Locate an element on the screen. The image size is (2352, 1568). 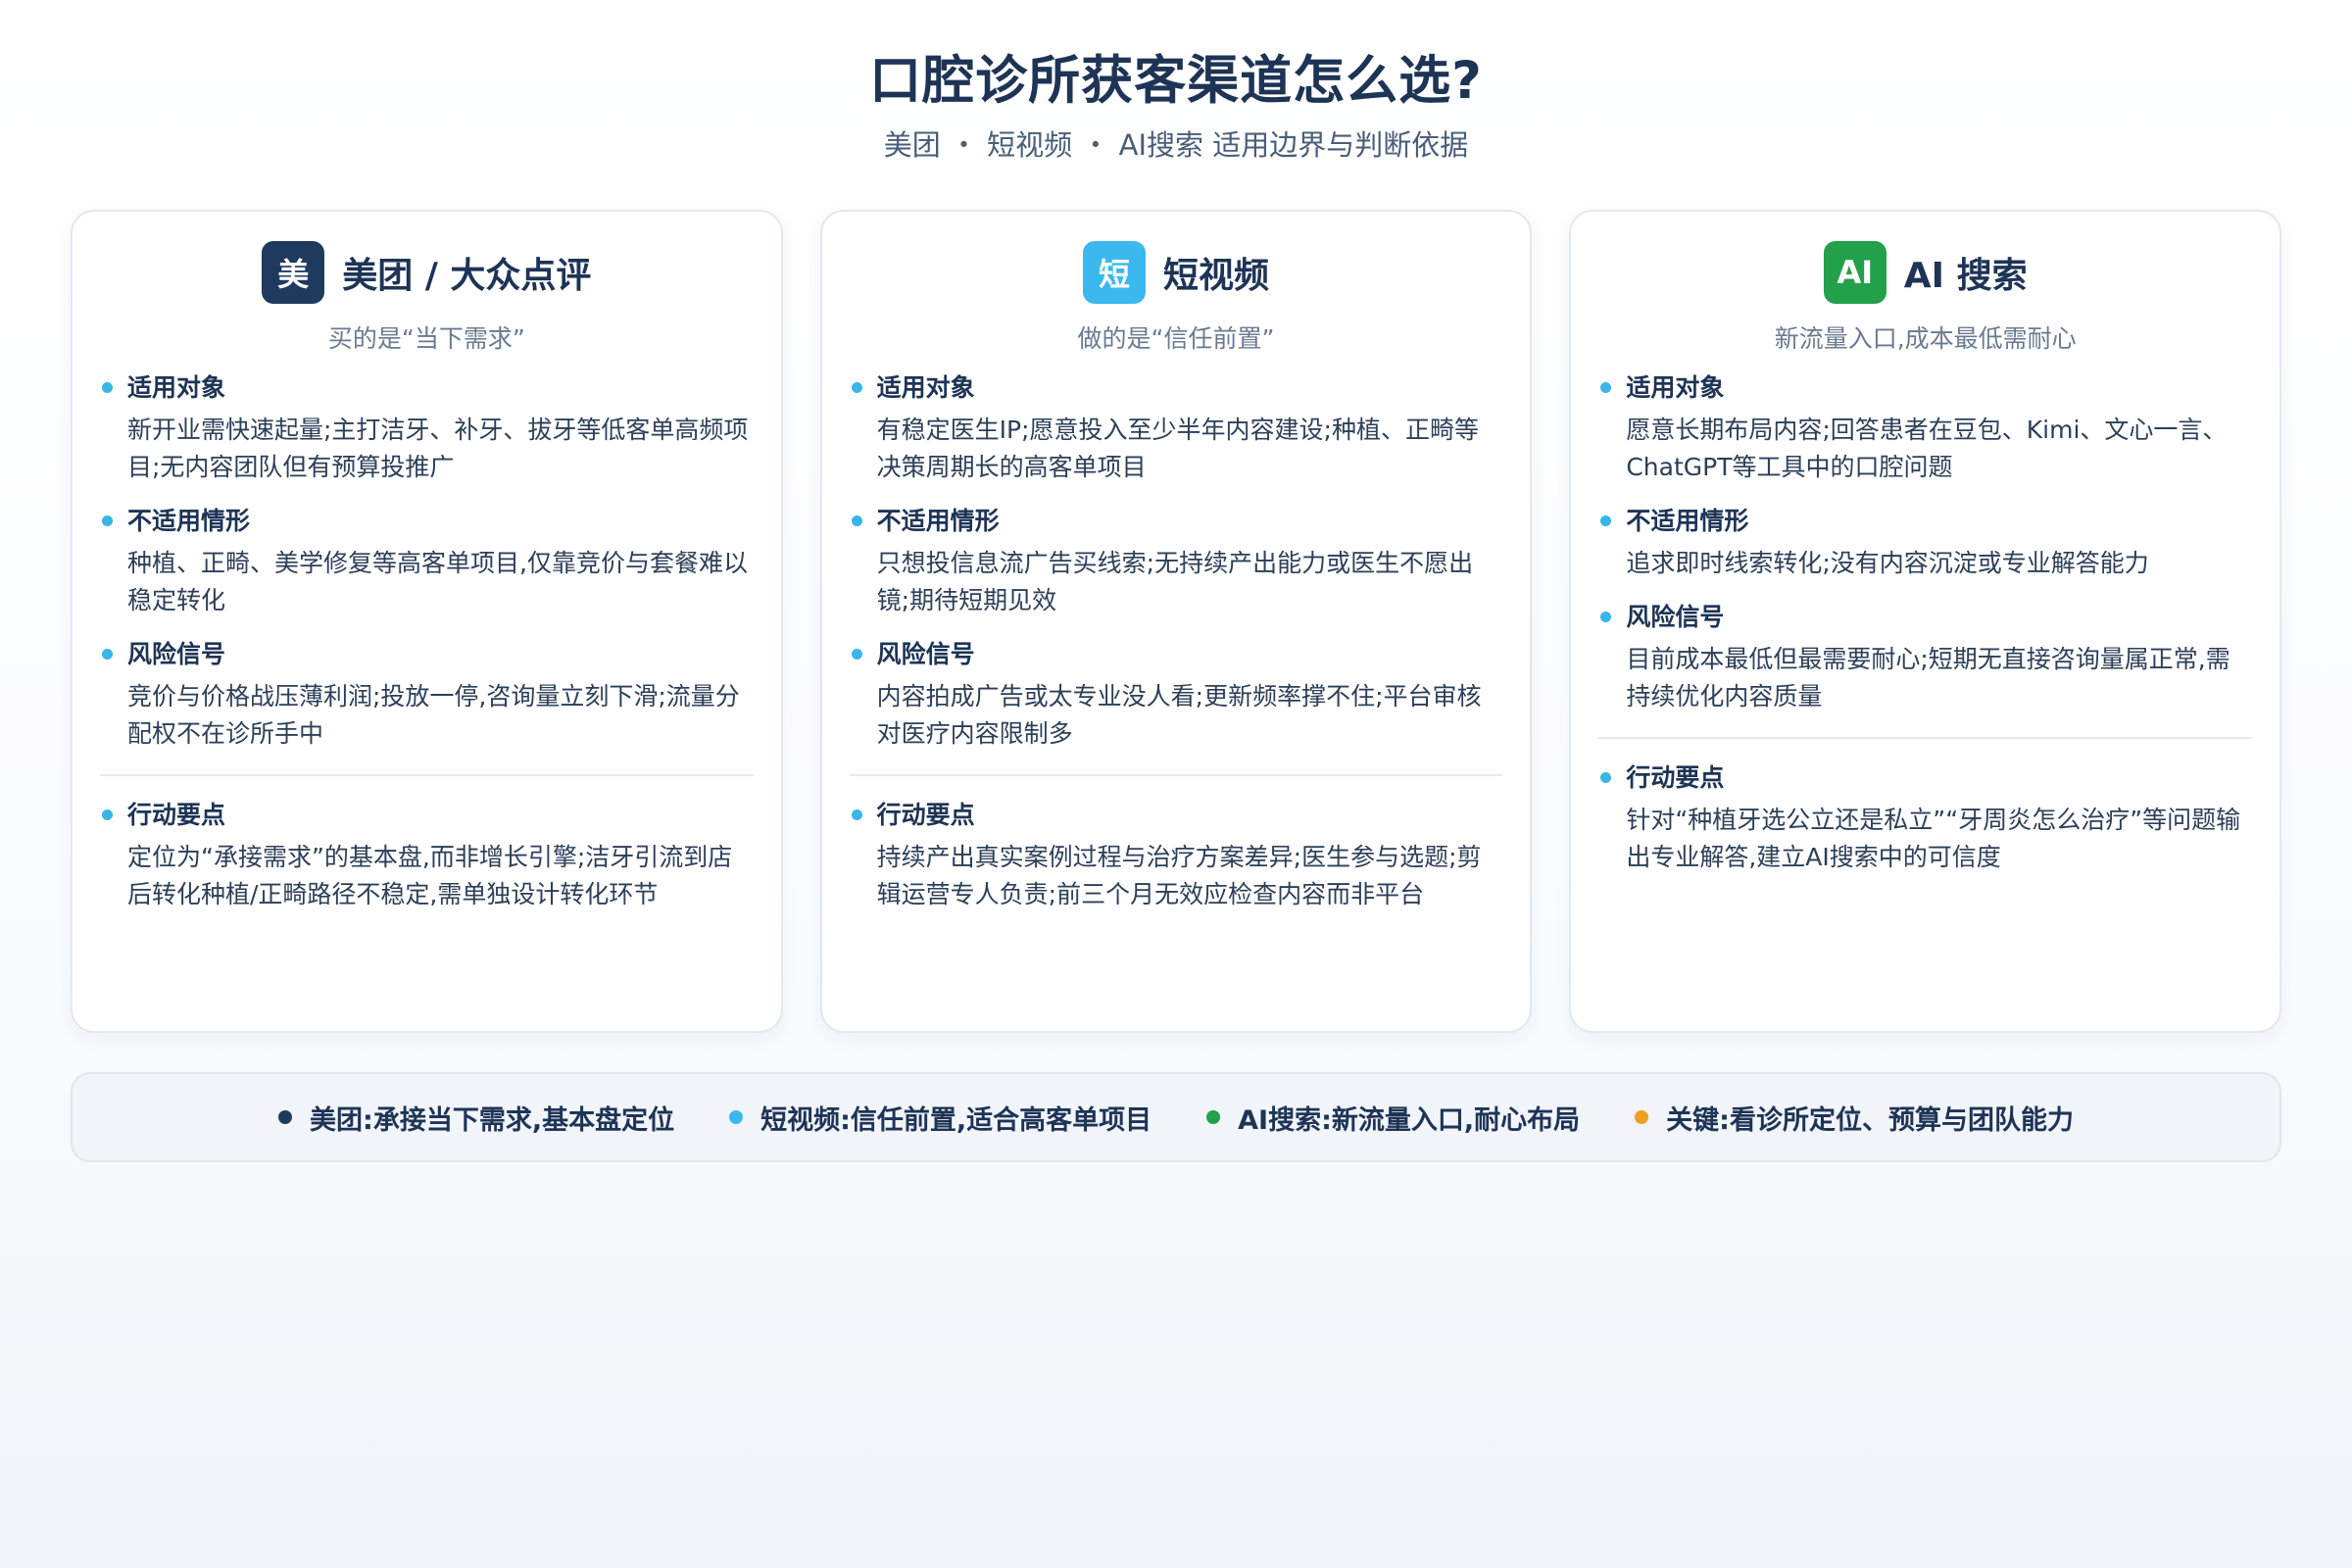
section-risk: 风险信号 内容拍成广告或太专业没人看;更新频率撑不住;平台审核对医疗内容限制多 is located at coordinates (1176, 695).